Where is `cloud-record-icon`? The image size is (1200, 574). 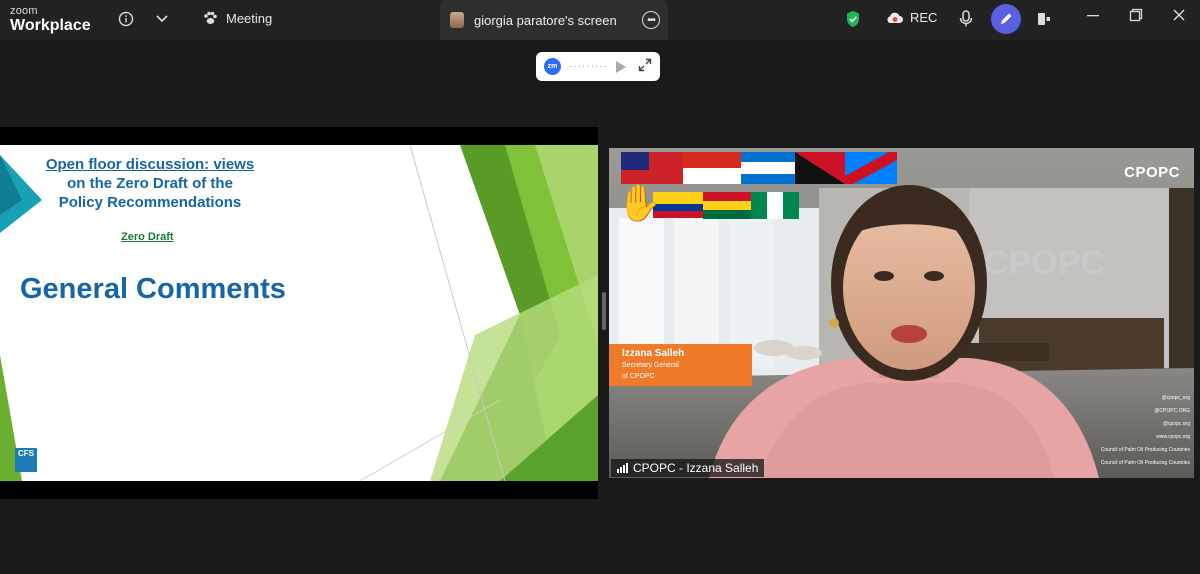 cloud-record-icon is located at coordinates (895, 17).